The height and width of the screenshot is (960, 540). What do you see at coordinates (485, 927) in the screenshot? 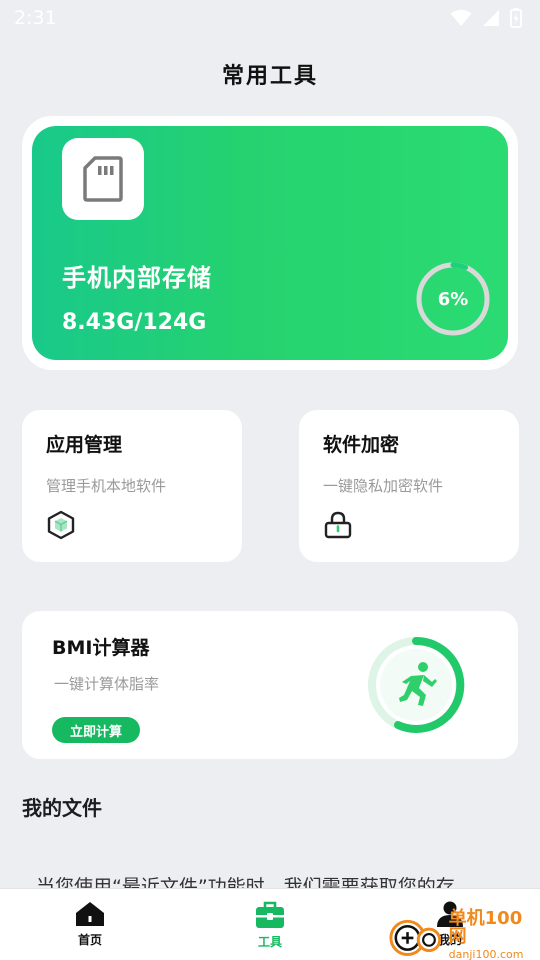
I see `watermark-main-text: 单机100网` at bounding box center [485, 927].